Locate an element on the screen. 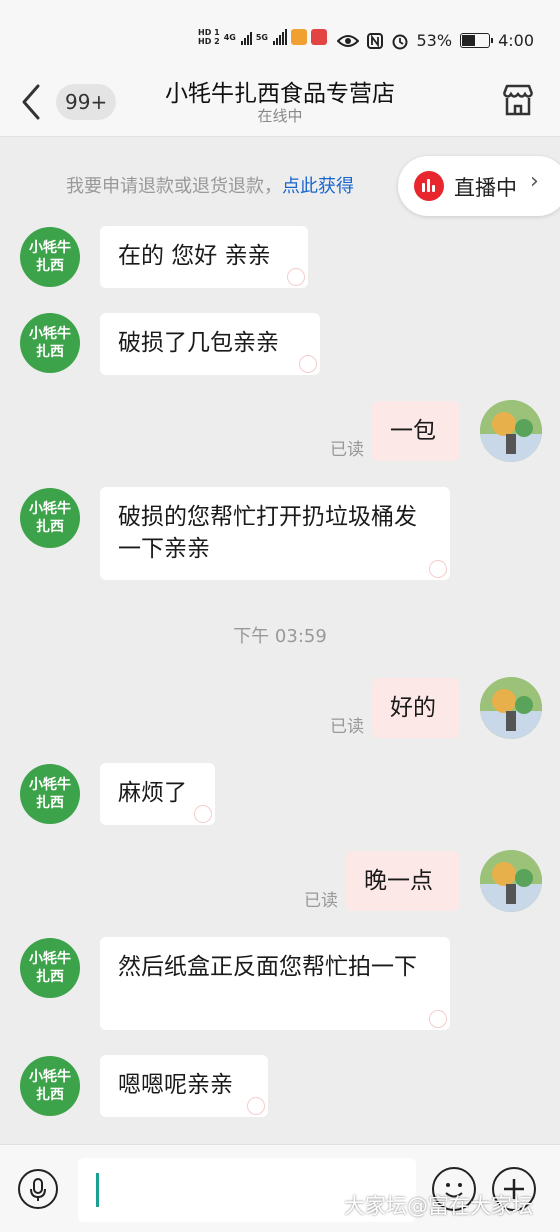  alarm-icon is located at coordinates (399, 41).